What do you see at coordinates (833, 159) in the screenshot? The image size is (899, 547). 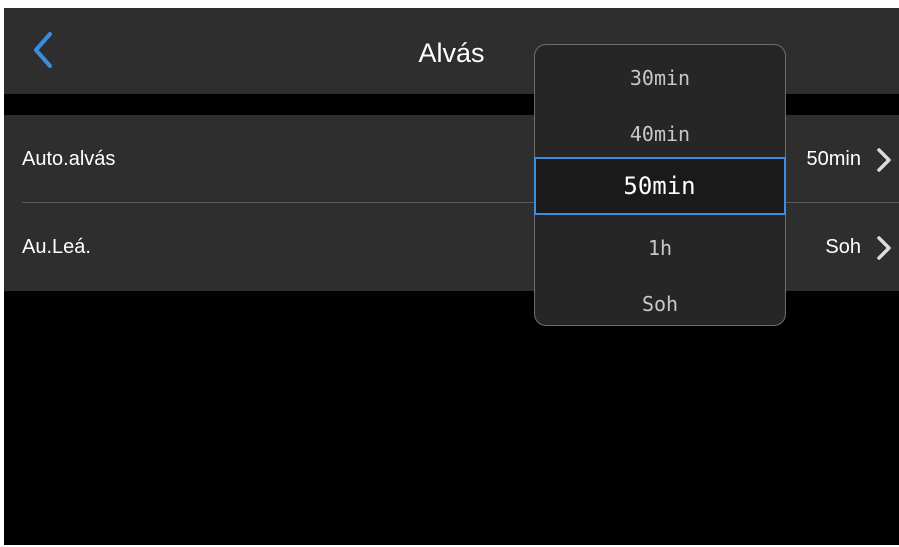 I see `setting-value: 50min` at bounding box center [833, 159].